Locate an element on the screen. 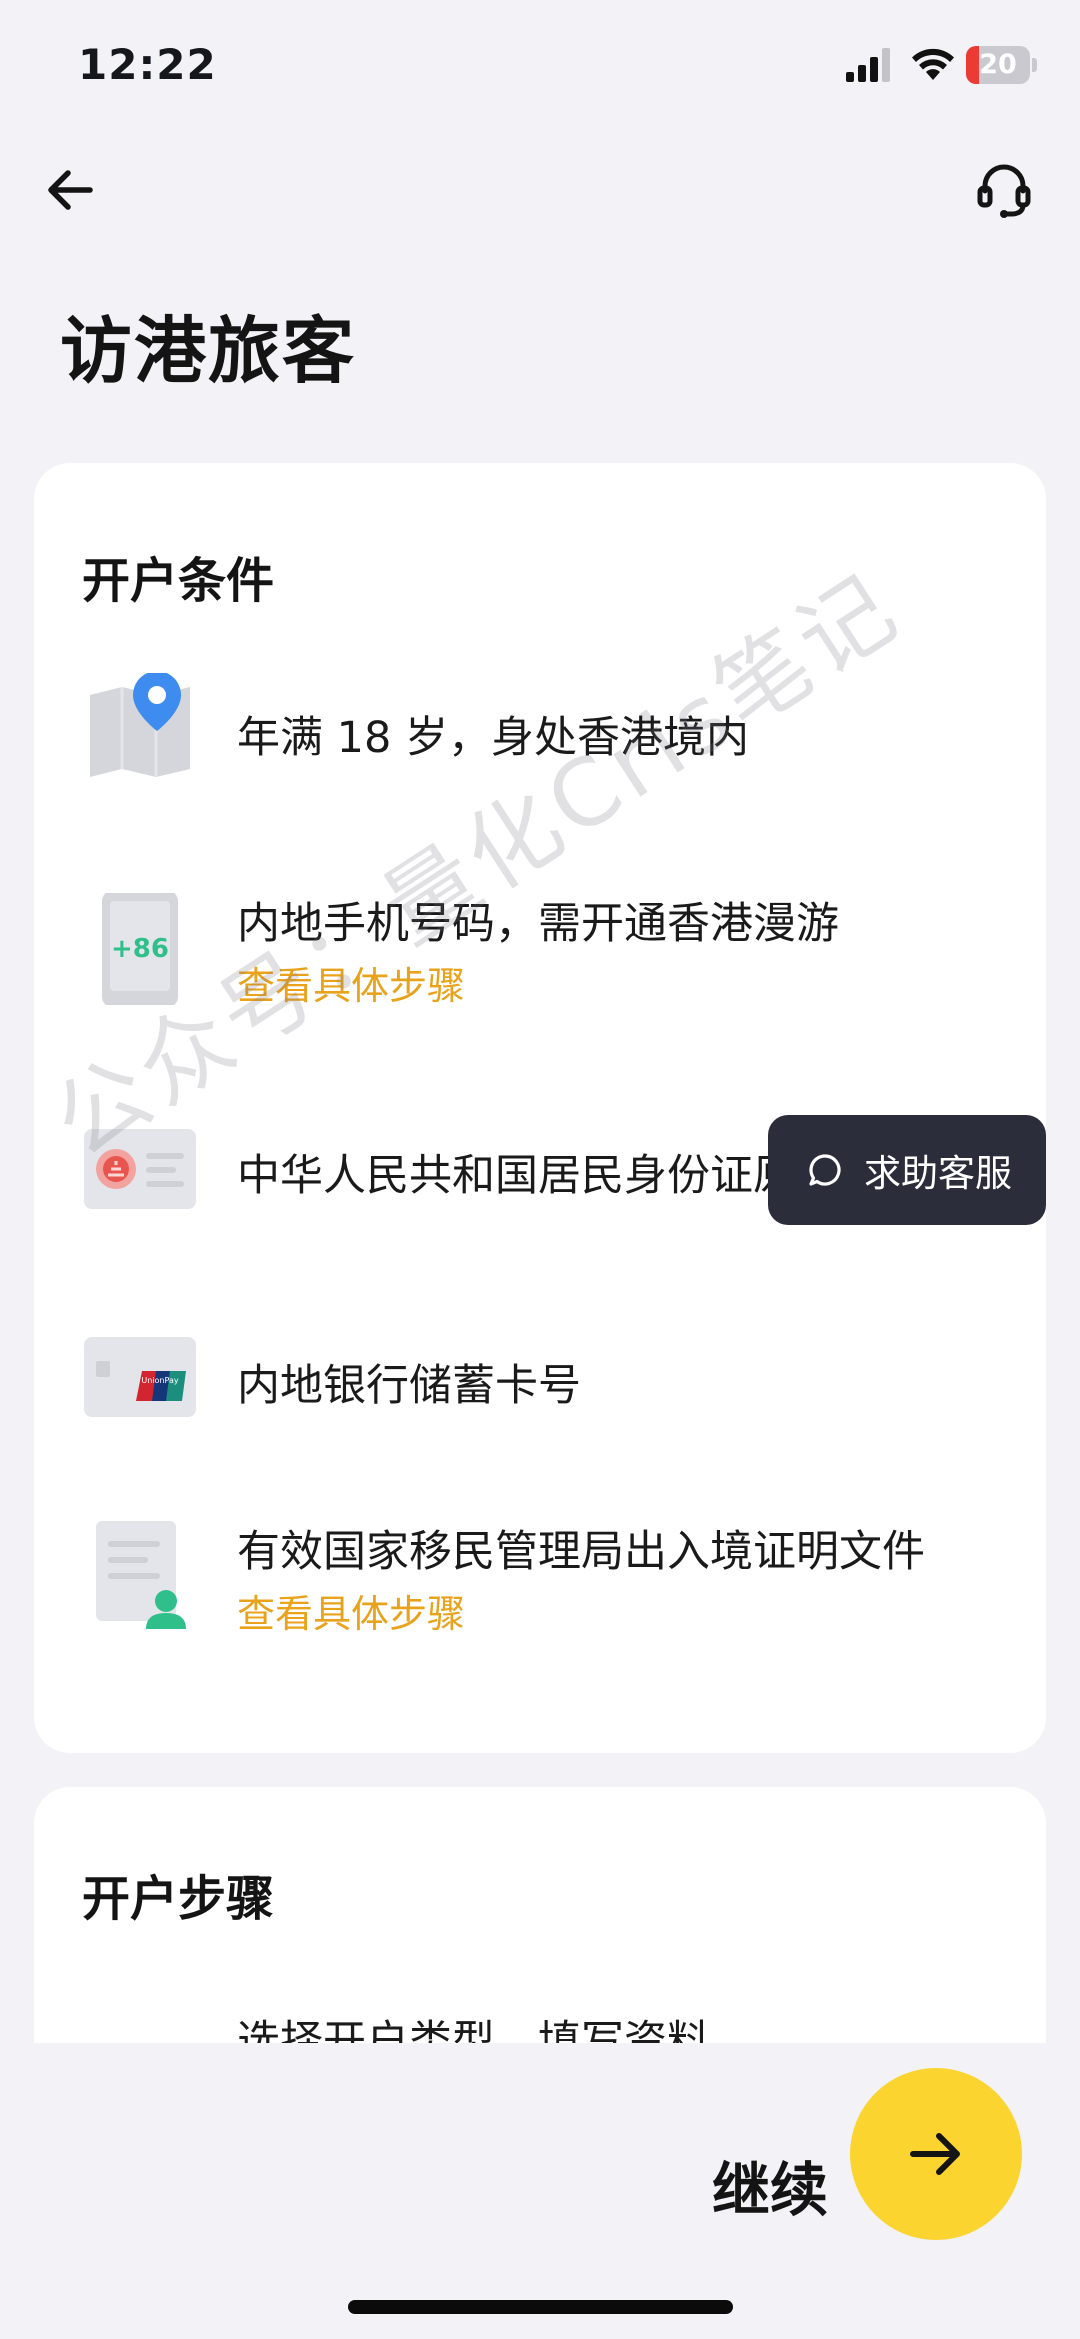 The width and height of the screenshot is (1080, 2339). chat-bubble-icon is located at coordinates (825, 1170).